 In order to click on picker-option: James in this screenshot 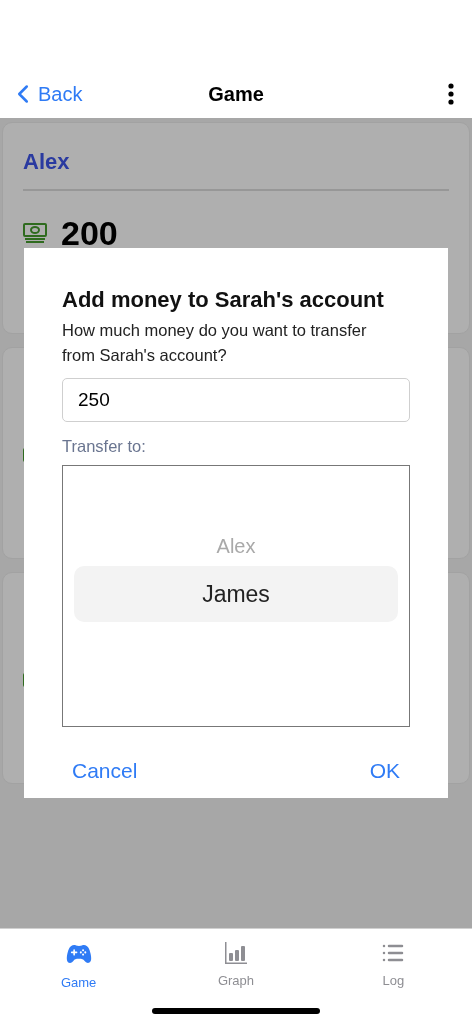, I will do `click(236, 593)`.